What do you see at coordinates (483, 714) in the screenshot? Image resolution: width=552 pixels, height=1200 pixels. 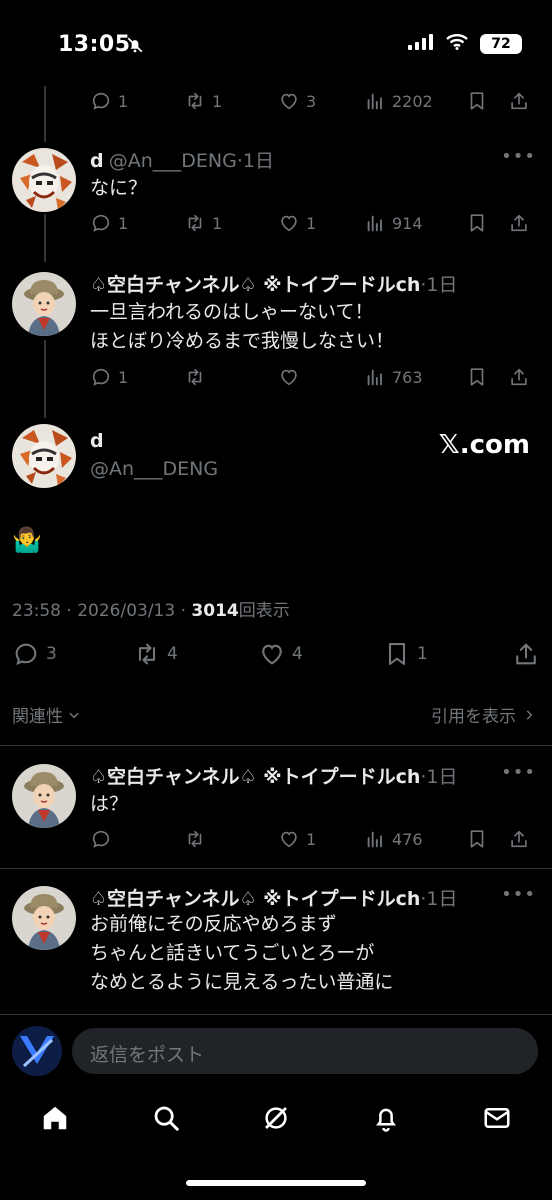 I see `view-quotes-link: 引用を表示` at bounding box center [483, 714].